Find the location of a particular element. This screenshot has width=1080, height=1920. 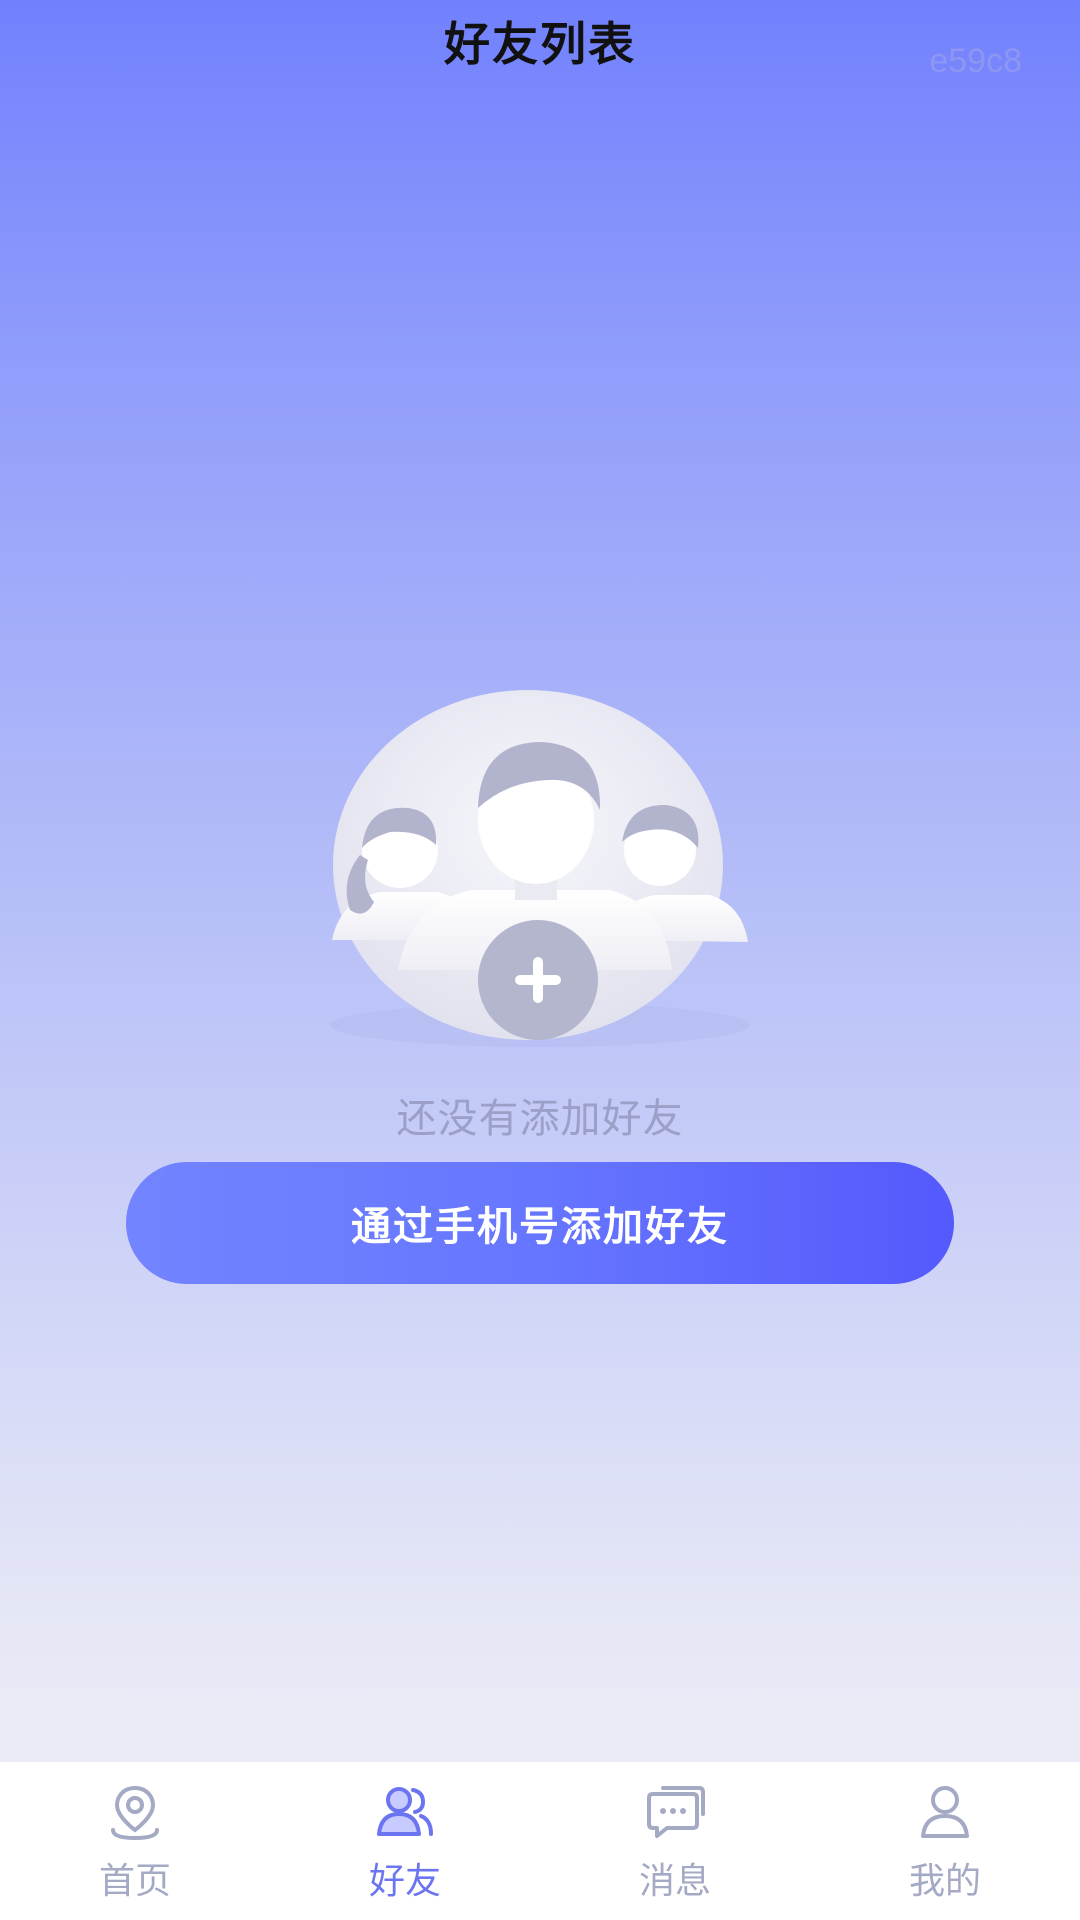

tab-home: 首页 is located at coordinates (135, 1841).